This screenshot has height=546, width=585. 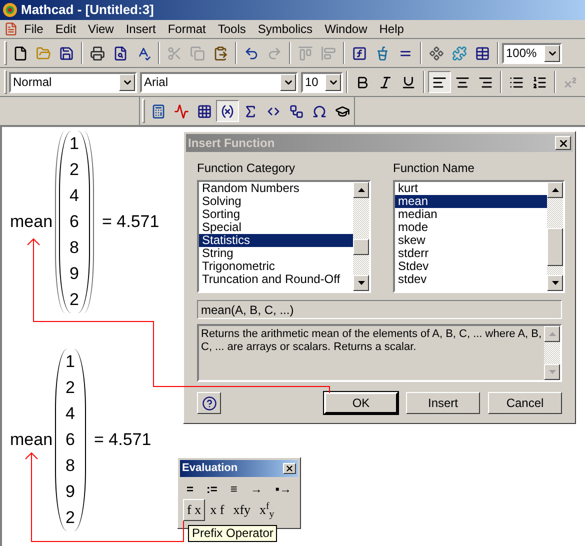 What do you see at coordinates (276, 279) in the screenshot?
I see `list-item: Truncation and Round-Off` at bounding box center [276, 279].